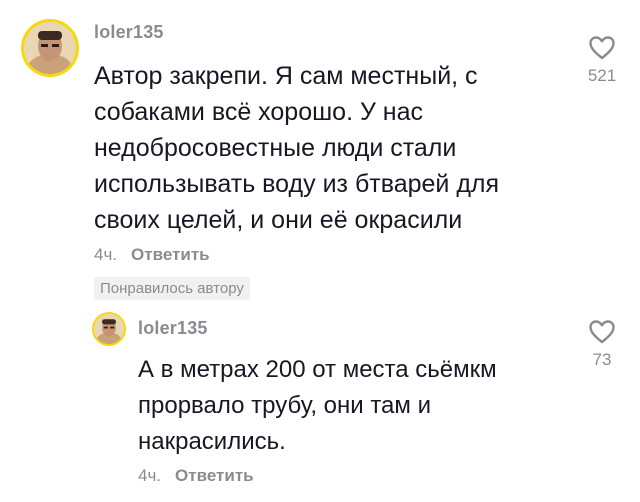 This screenshot has width=640, height=502. What do you see at coordinates (172, 288) in the screenshot?
I see `liked-by-author-badge: Понравилось автору` at bounding box center [172, 288].